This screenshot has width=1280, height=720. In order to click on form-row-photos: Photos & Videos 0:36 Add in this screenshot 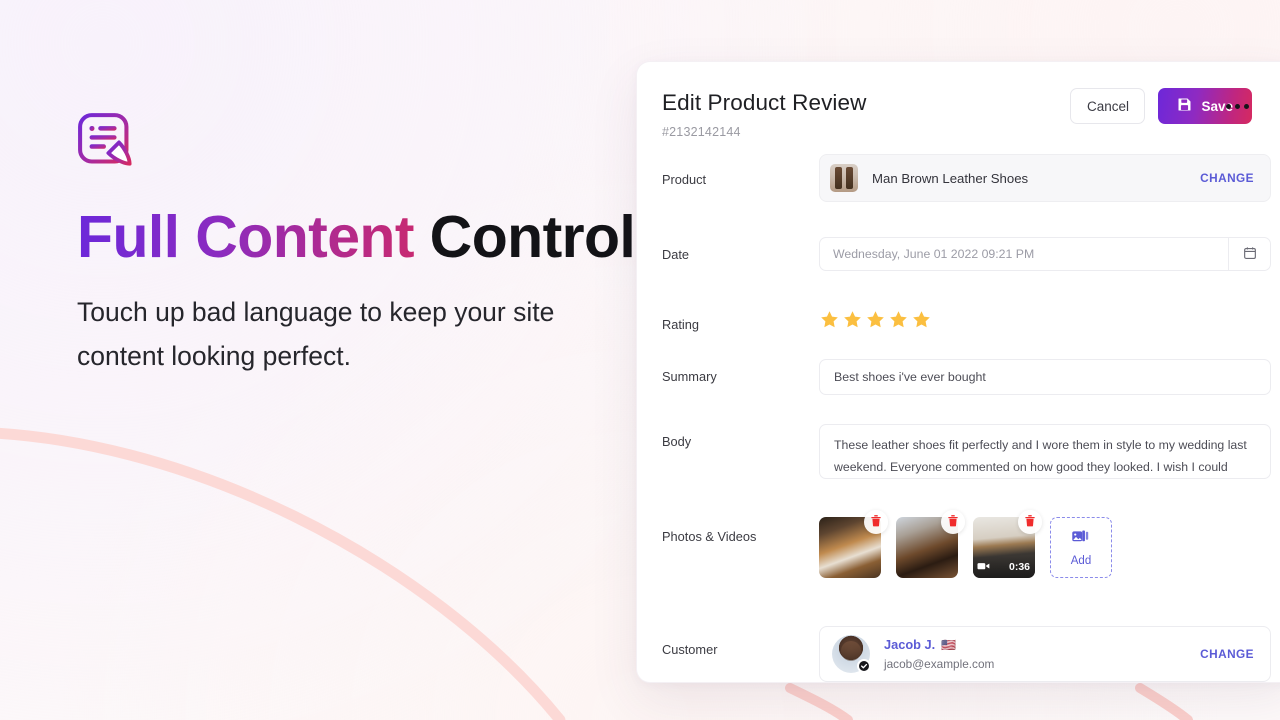, I will do `click(966, 544)`.